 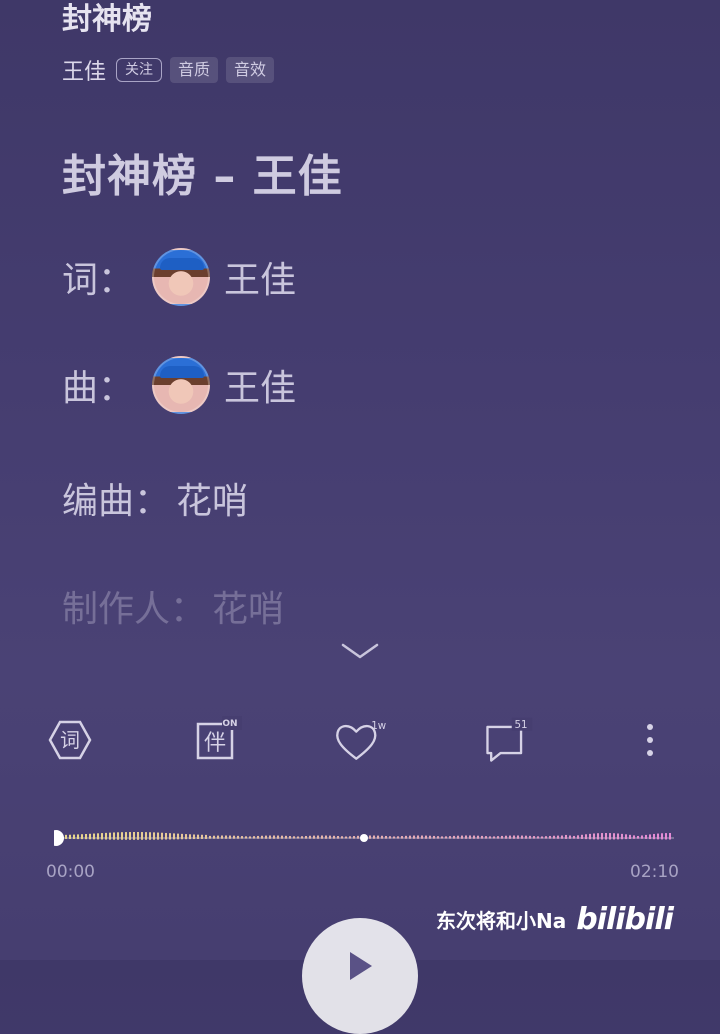 I want to click on accompany-state: ON, so click(x=229, y=724).